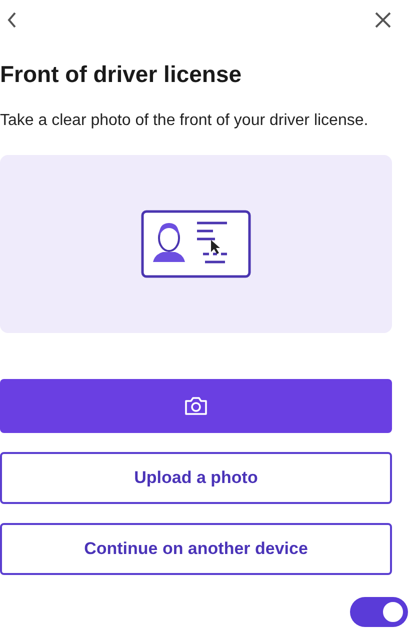 This screenshot has height=635, width=412. What do you see at coordinates (379, 612) in the screenshot?
I see `toggle-switch` at bounding box center [379, 612].